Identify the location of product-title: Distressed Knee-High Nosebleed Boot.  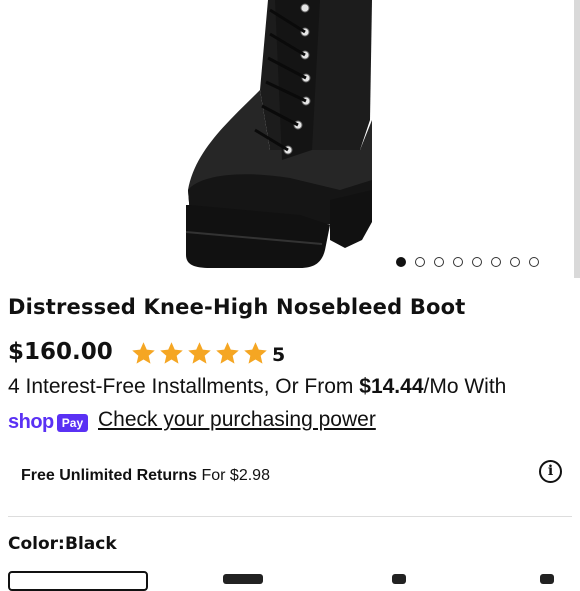
(237, 307).